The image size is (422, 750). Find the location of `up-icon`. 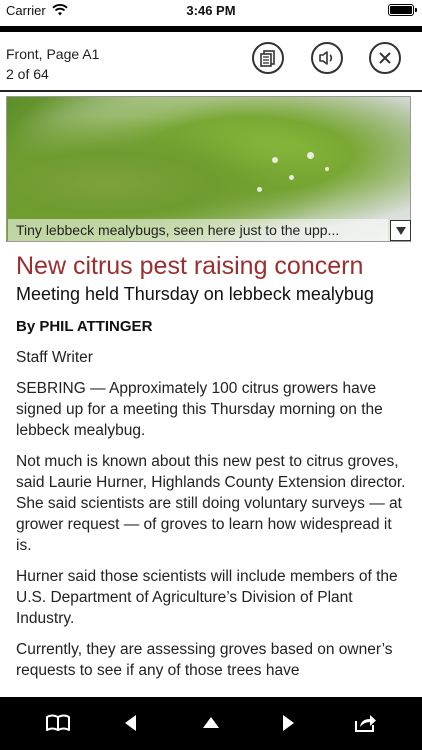

up-icon is located at coordinates (211, 722).